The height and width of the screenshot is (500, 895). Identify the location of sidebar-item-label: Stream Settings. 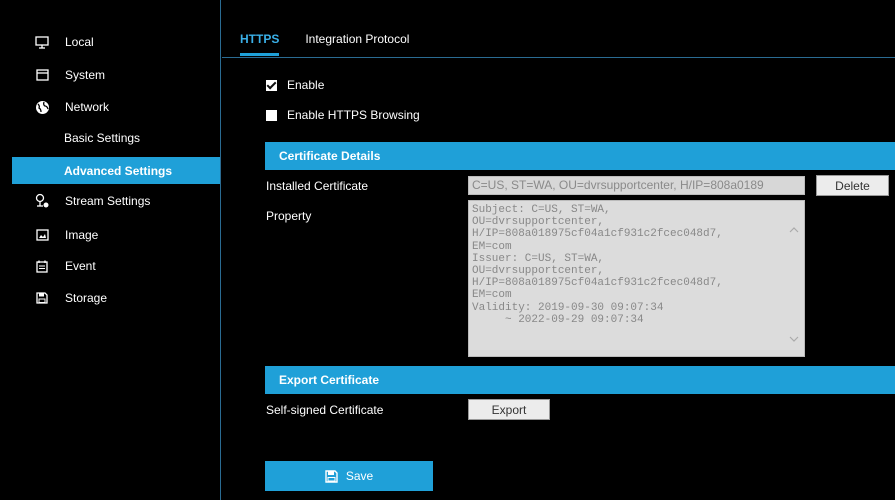
(108, 201).